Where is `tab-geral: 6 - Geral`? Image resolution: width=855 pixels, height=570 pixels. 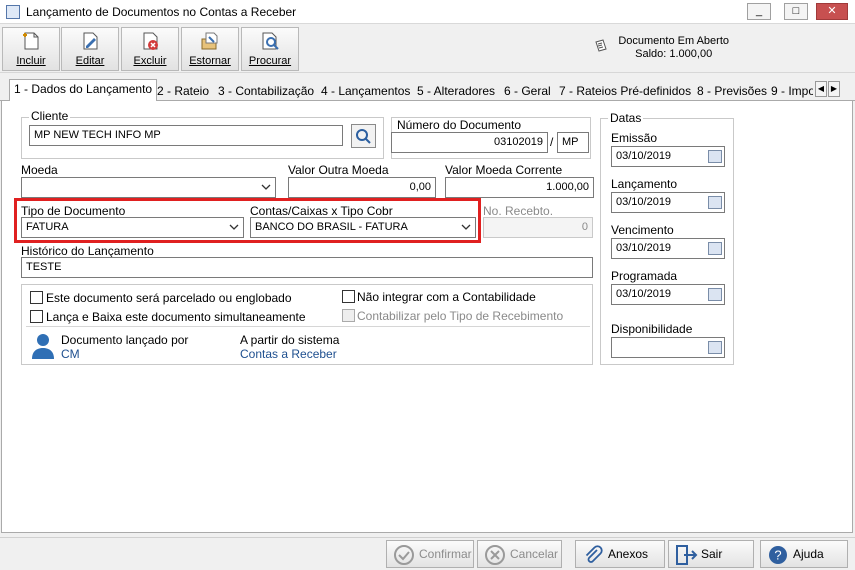 tab-geral: 6 - Geral is located at coordinates (527, 91).